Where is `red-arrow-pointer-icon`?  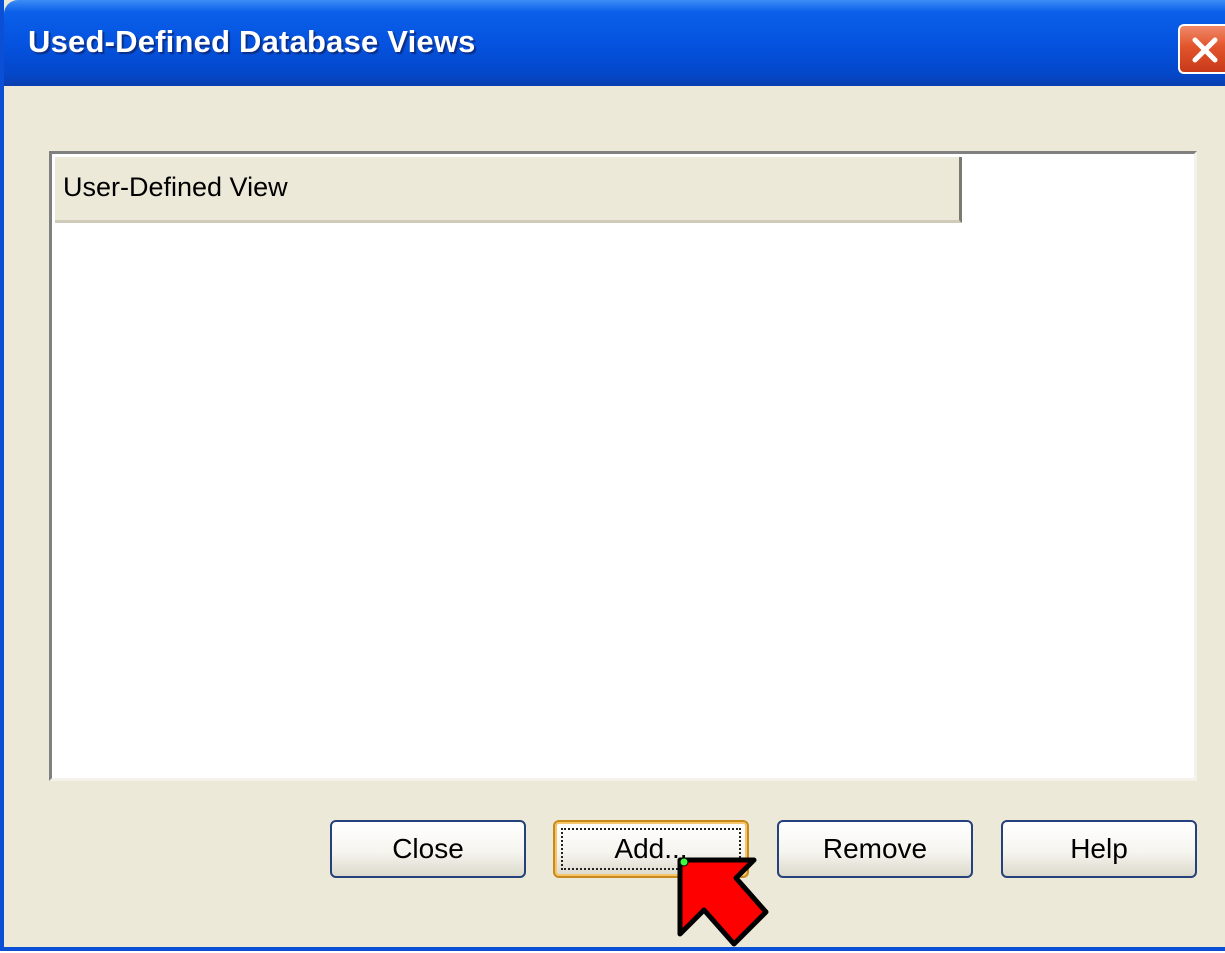
red-arrow-pointer-icon is located at coordinates (722, 902).